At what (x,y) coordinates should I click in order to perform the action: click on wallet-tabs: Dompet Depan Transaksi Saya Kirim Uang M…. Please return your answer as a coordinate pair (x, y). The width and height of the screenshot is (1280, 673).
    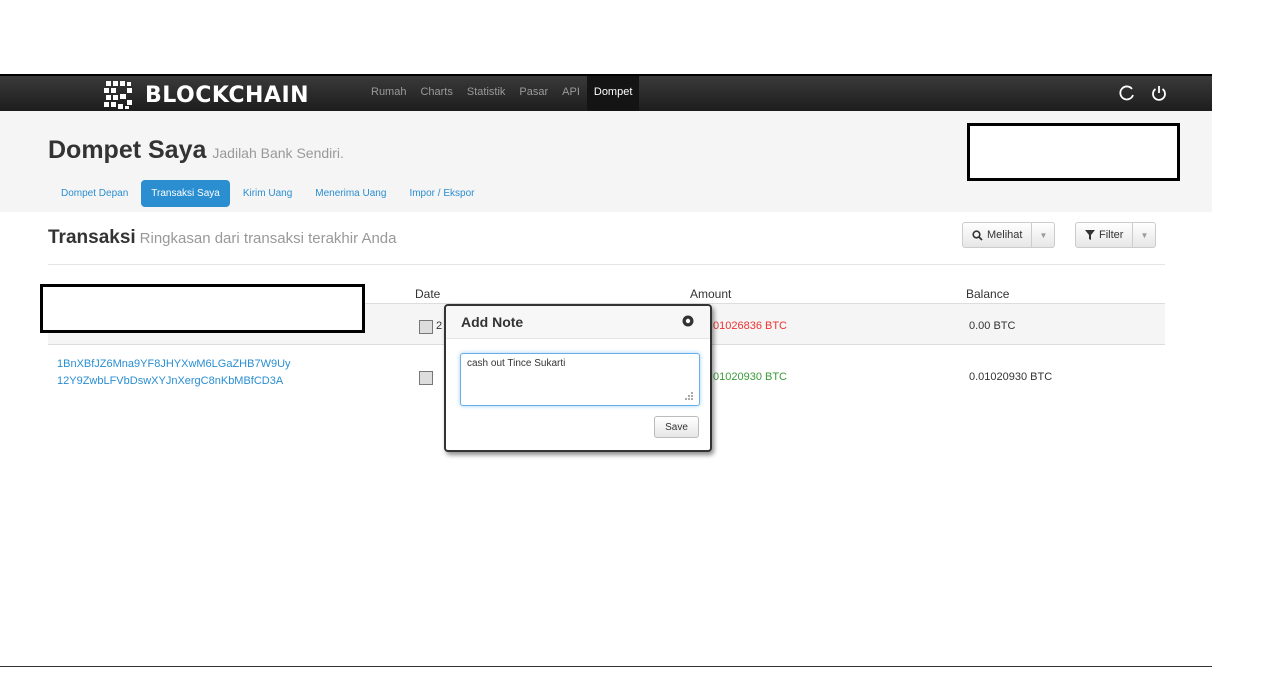
    Looking at the image, I should click on (269, 193).